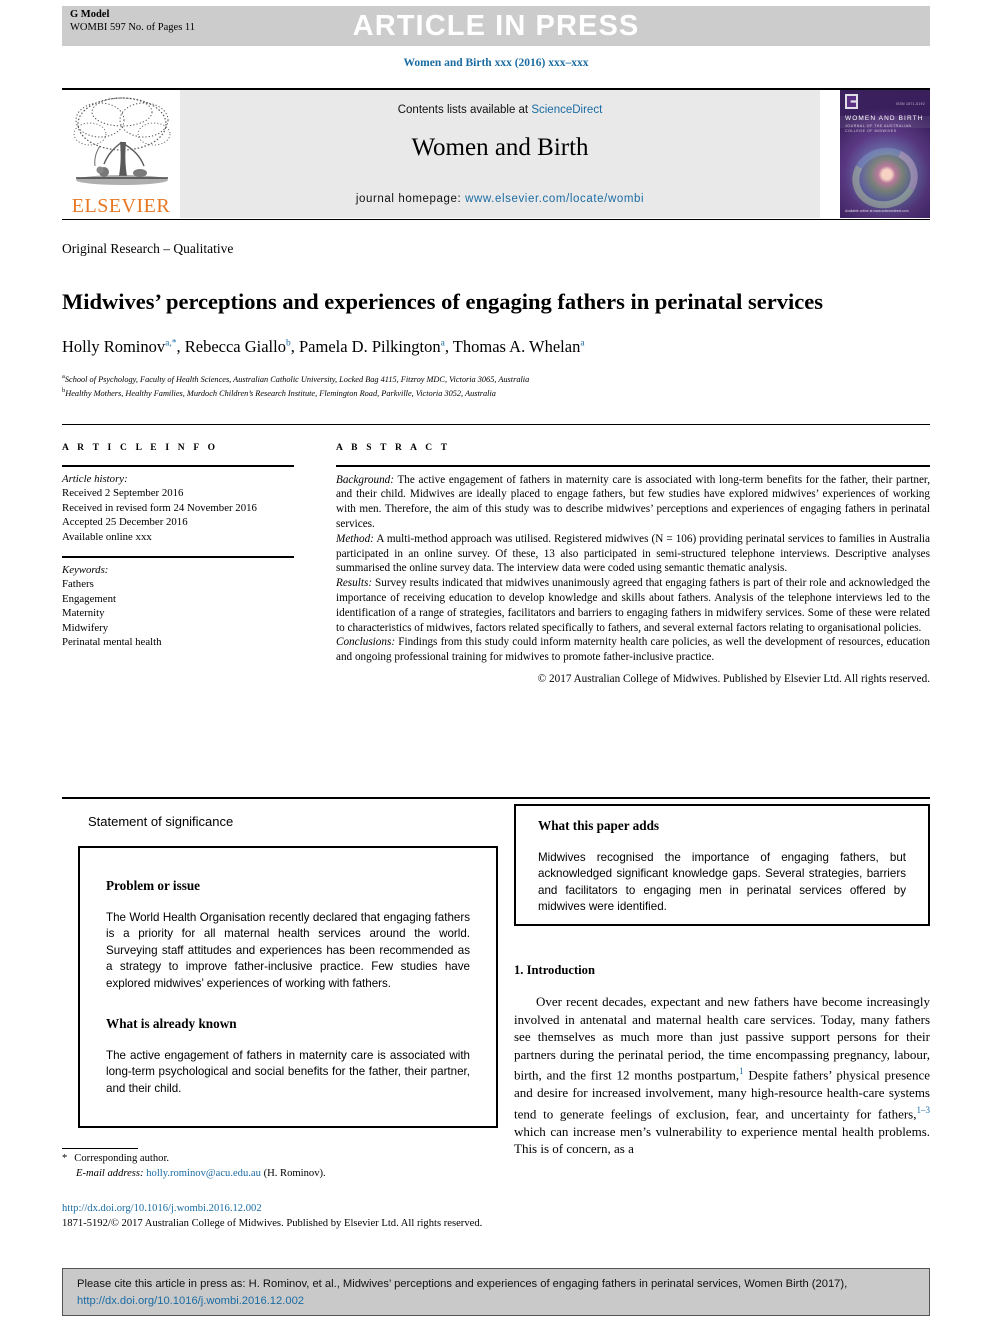 This screenshot has width=992, height=1323. Describe the element at coordinates (83, 613) in the screenshot. I see `keyword-item: Maternity` at that location.